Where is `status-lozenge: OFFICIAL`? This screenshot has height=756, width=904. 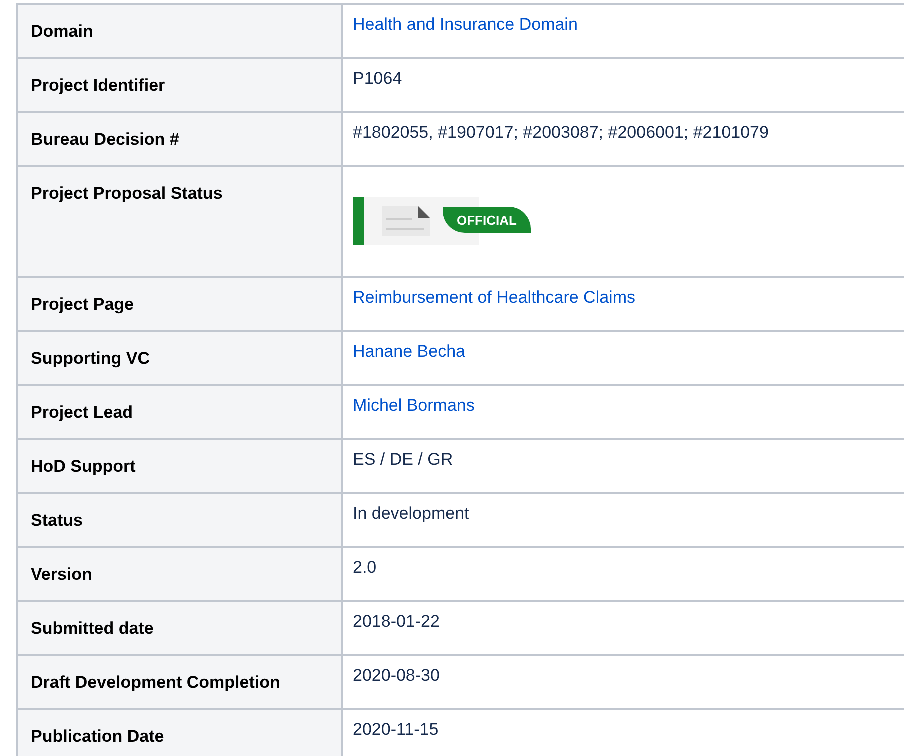
status-lozenge: OFFICIAL is located at coordinates (487, 220).